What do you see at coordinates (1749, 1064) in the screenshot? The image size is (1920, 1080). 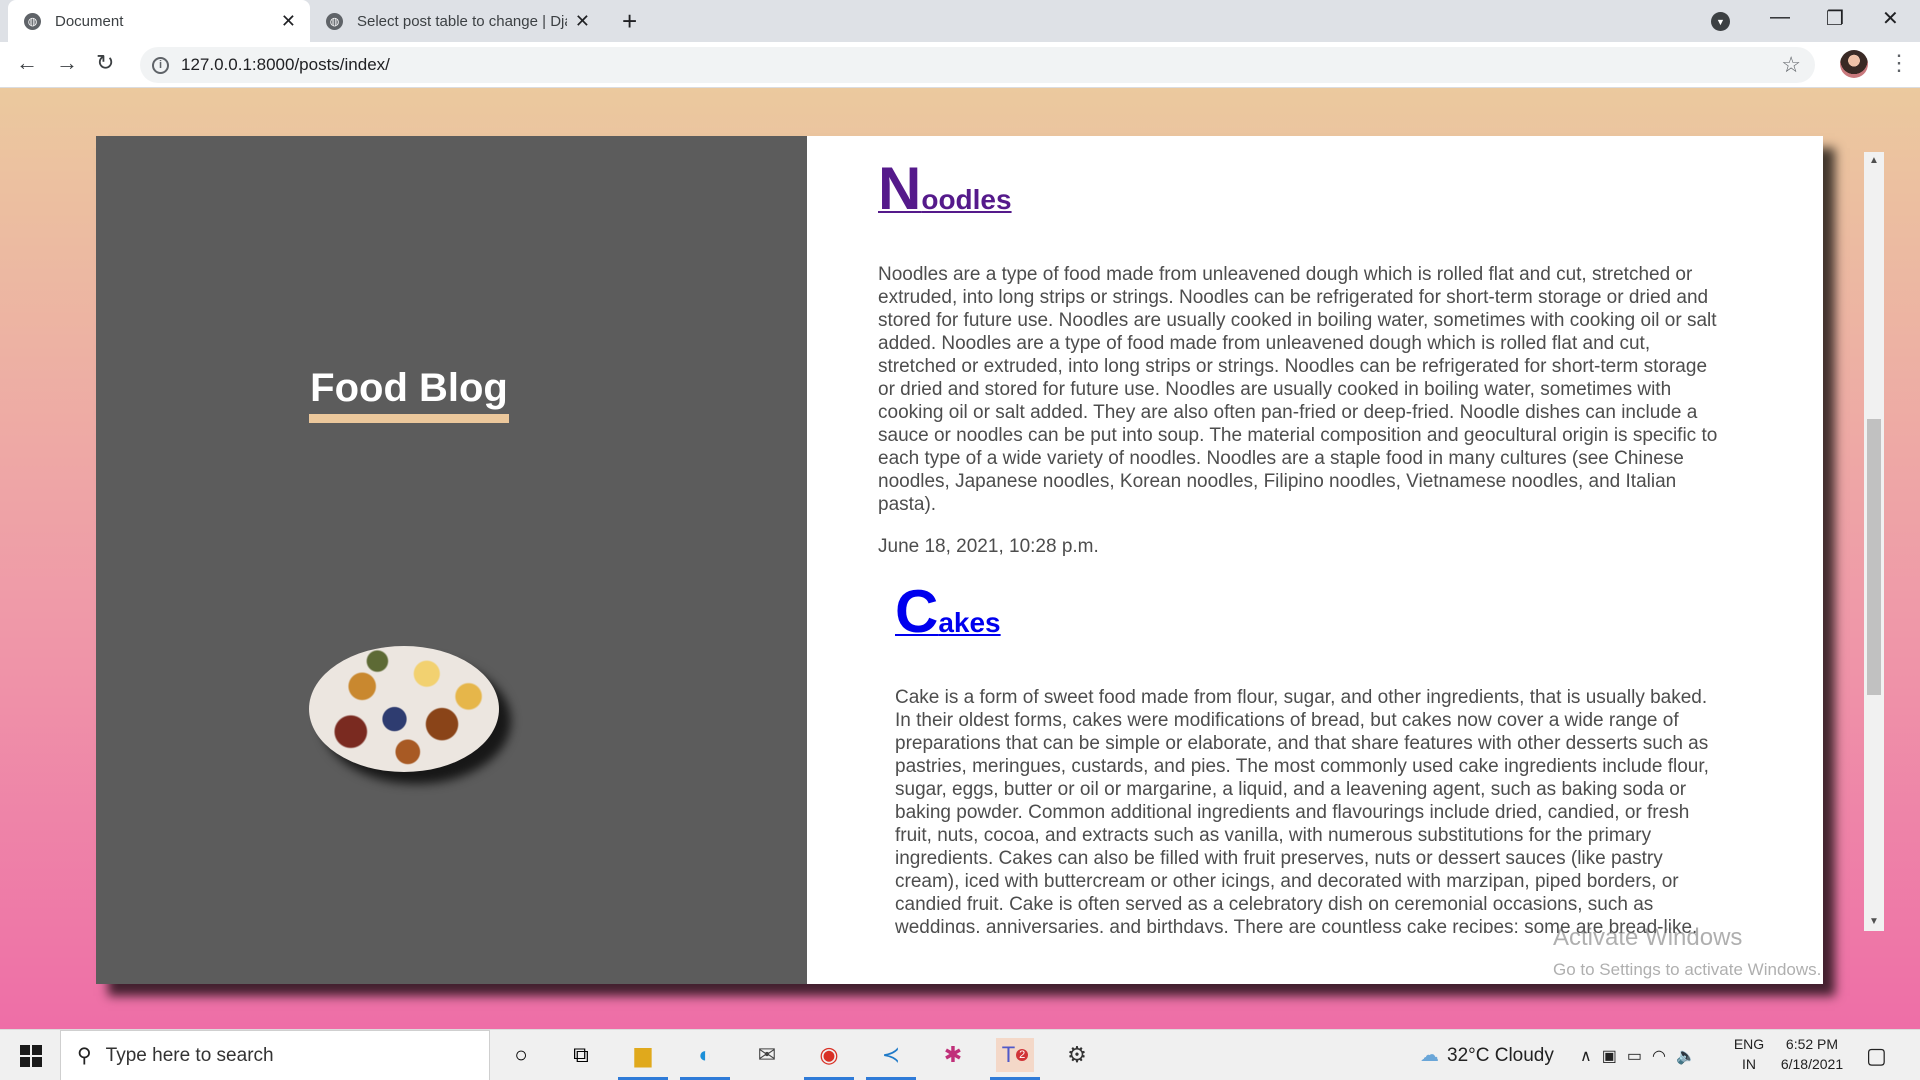 I see `region-code: IN` at bounding box center [1749, 1064].